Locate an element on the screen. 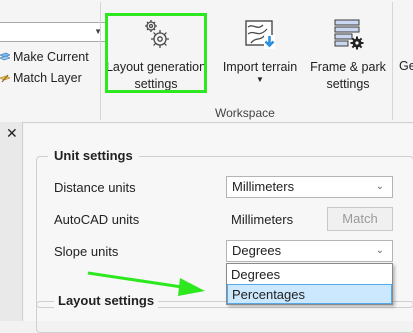 This screenshot has width=413, height=333. annotation-arrow is located at coordinates (146, 283).